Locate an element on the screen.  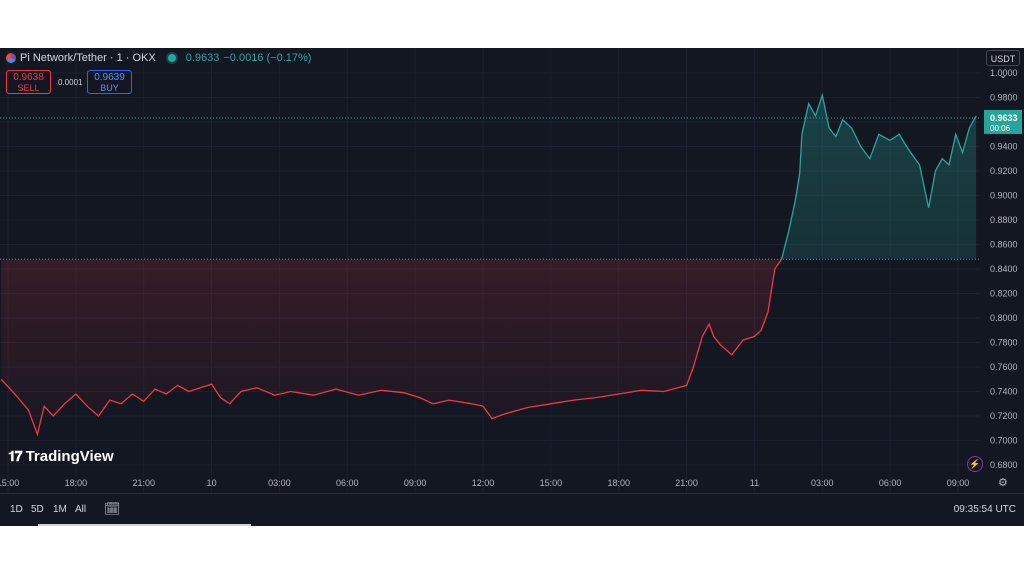
lightning-icon: ⚡ is located at coordinates (975, 464).